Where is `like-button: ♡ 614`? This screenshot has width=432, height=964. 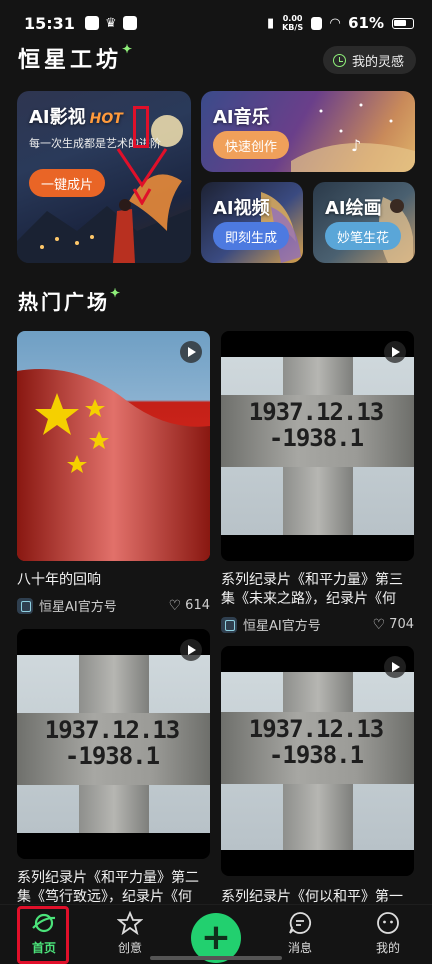
like-button: ♡ 614 is located at coordinates (189, 606).